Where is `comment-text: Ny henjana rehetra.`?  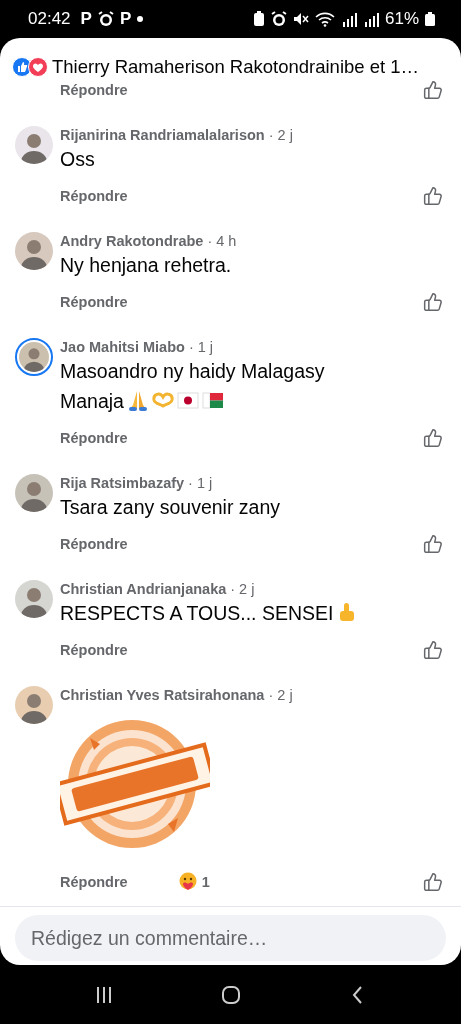
comment-text: Ny henjana rehetra. is located at coordinates (146, 265).